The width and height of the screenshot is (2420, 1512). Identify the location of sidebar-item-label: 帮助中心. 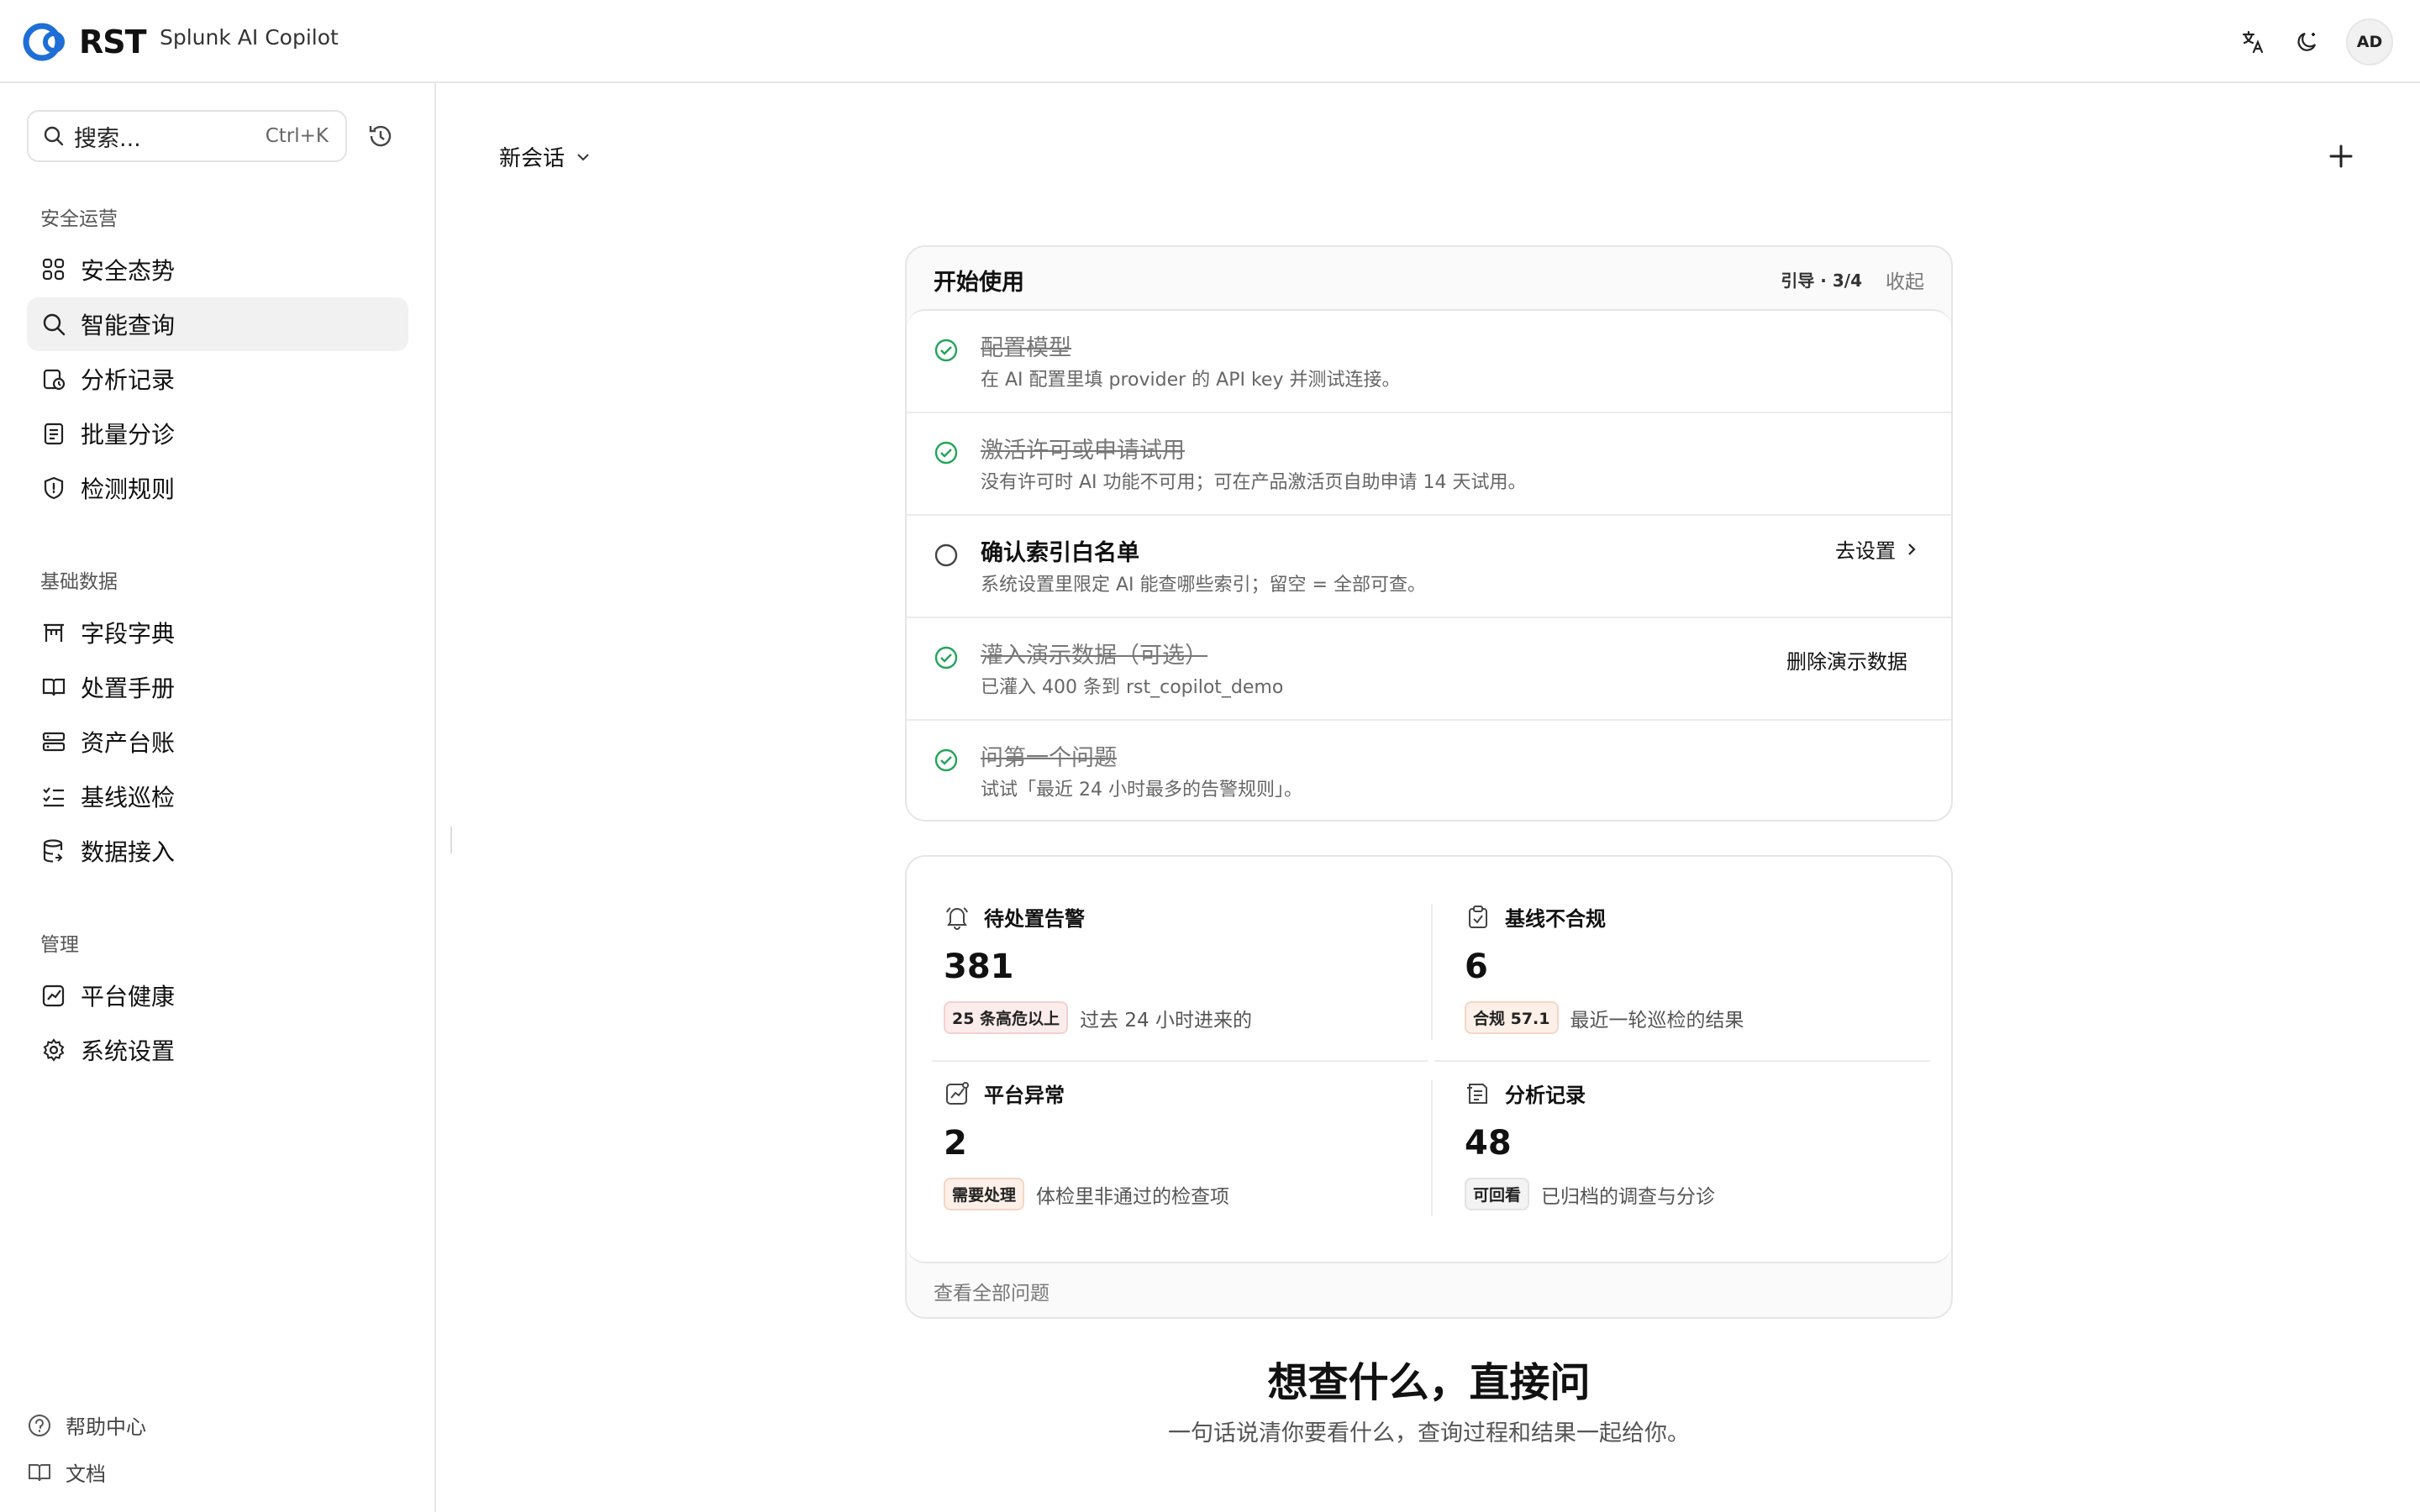
(106, 1427).